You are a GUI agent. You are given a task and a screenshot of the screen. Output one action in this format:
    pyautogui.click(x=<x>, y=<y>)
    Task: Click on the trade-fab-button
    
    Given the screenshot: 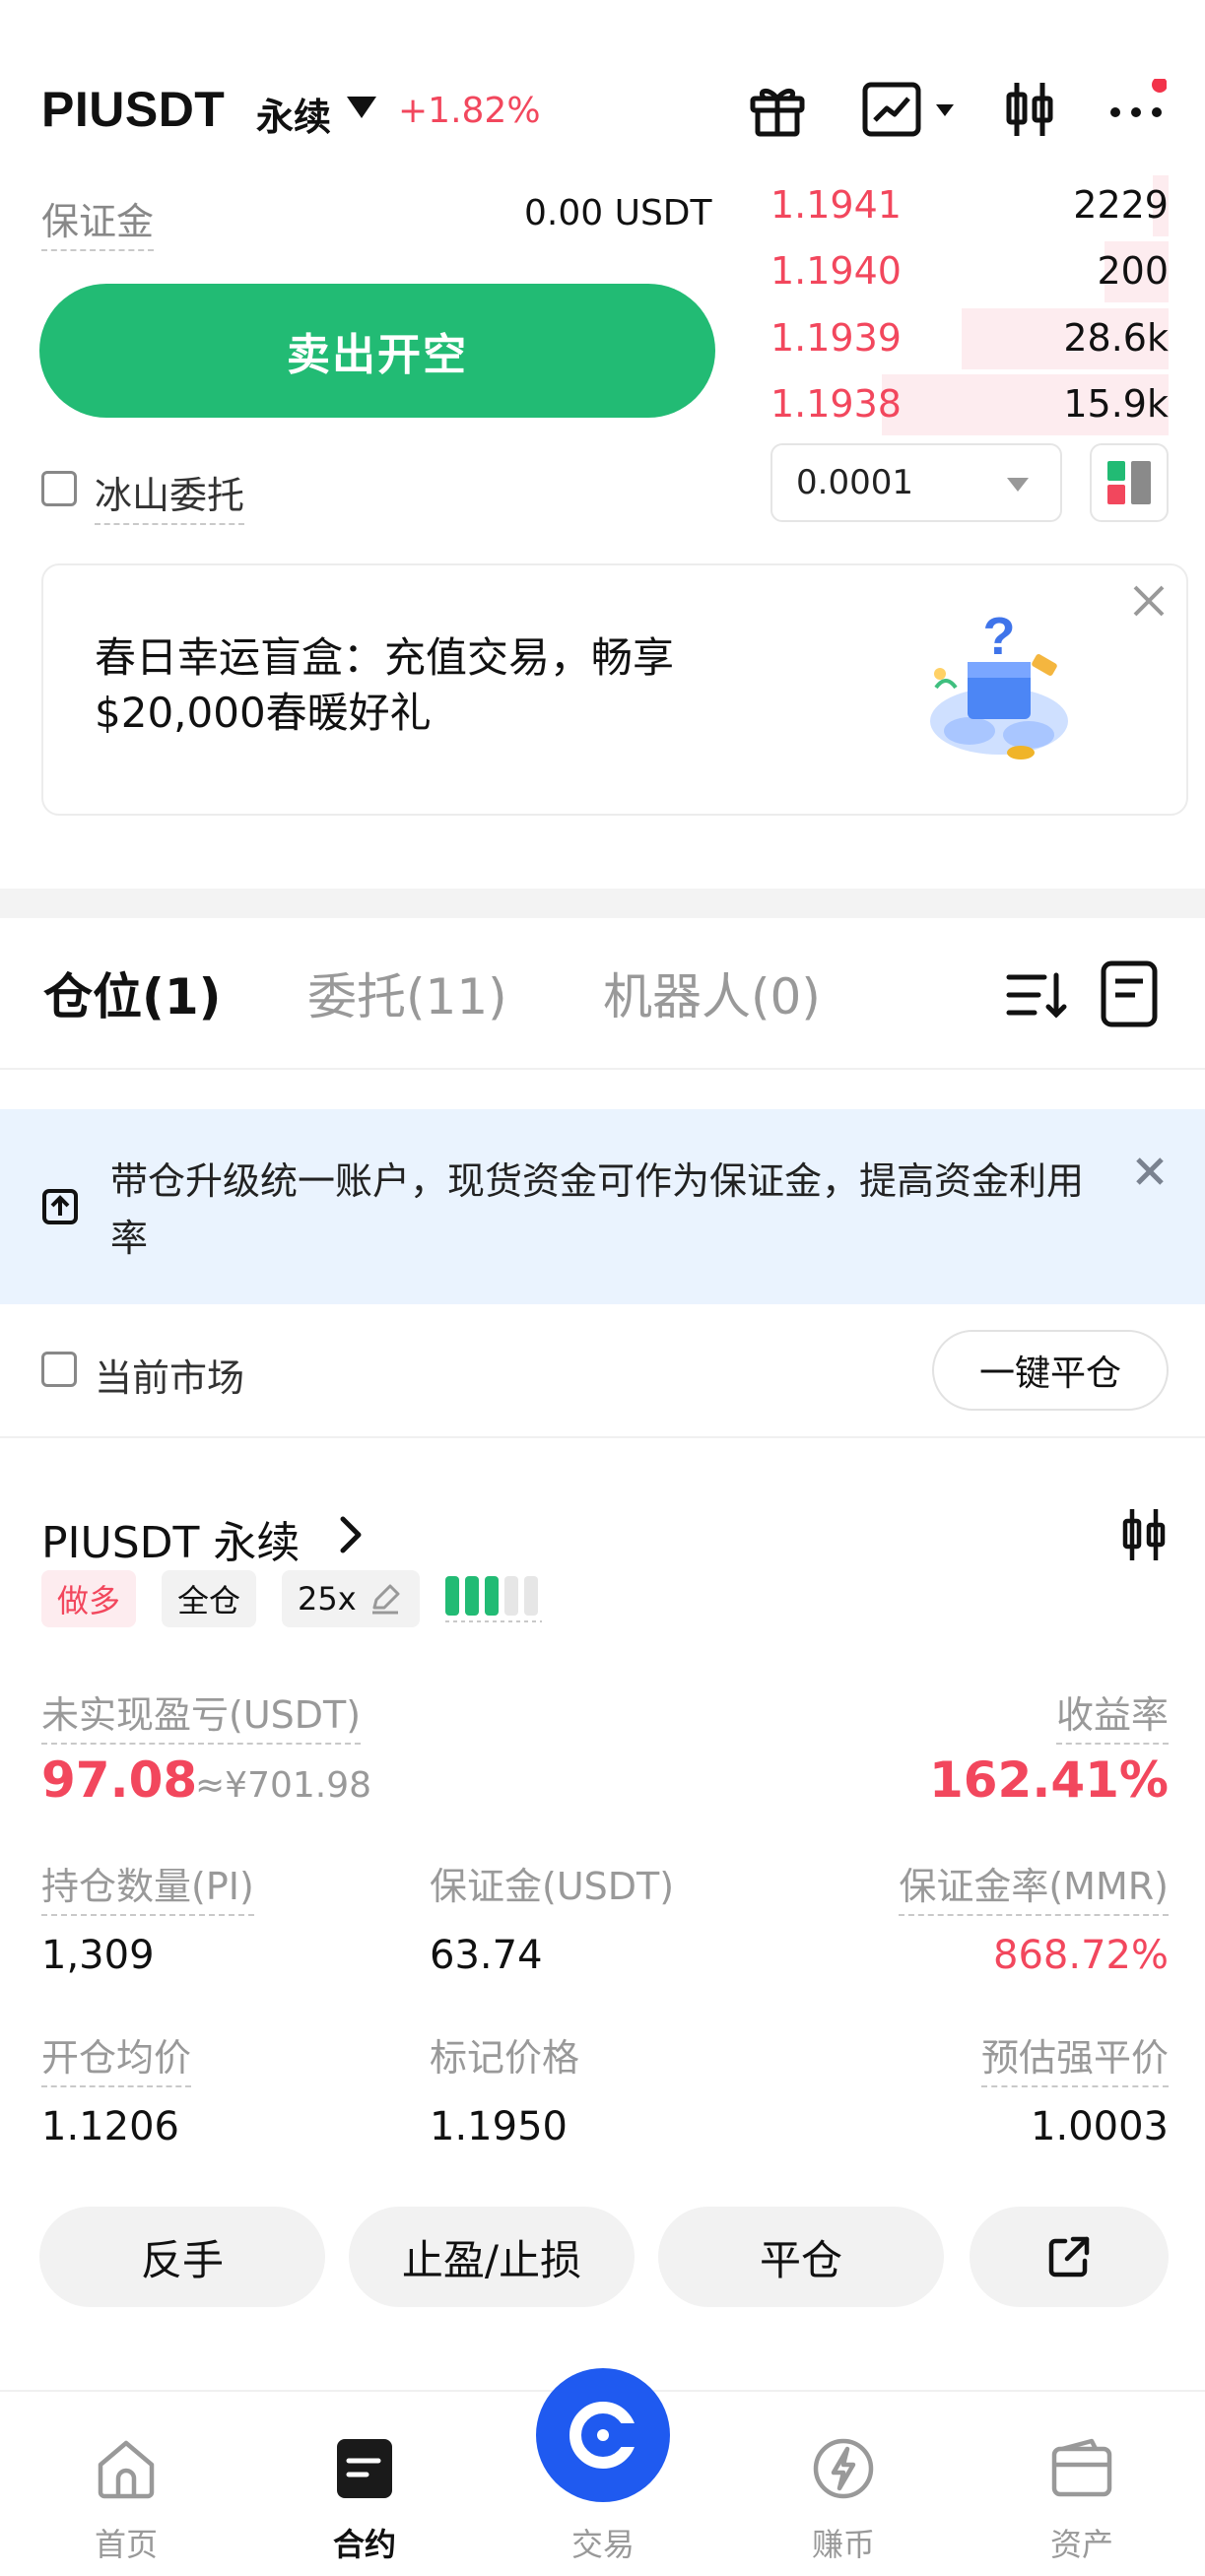 What is the action you would take?
    pyautogui.click(x=603, y=2435)
    